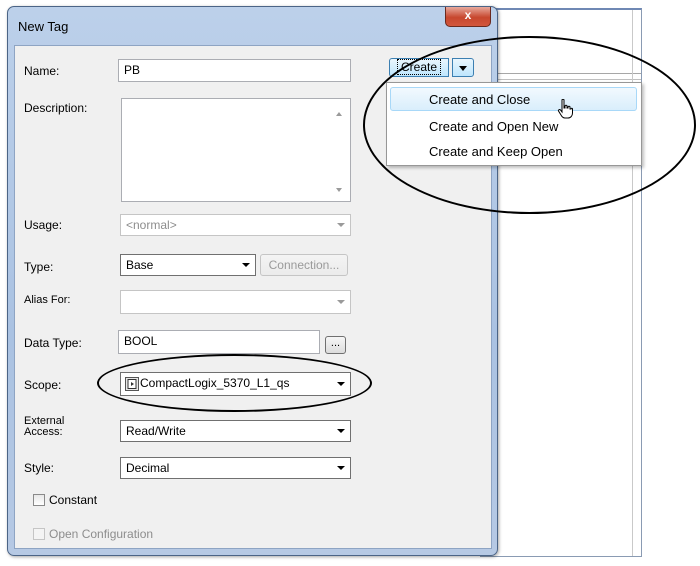 The image size is (700, 566). I want to click on usage-value: <normal>, so click(151, 225).